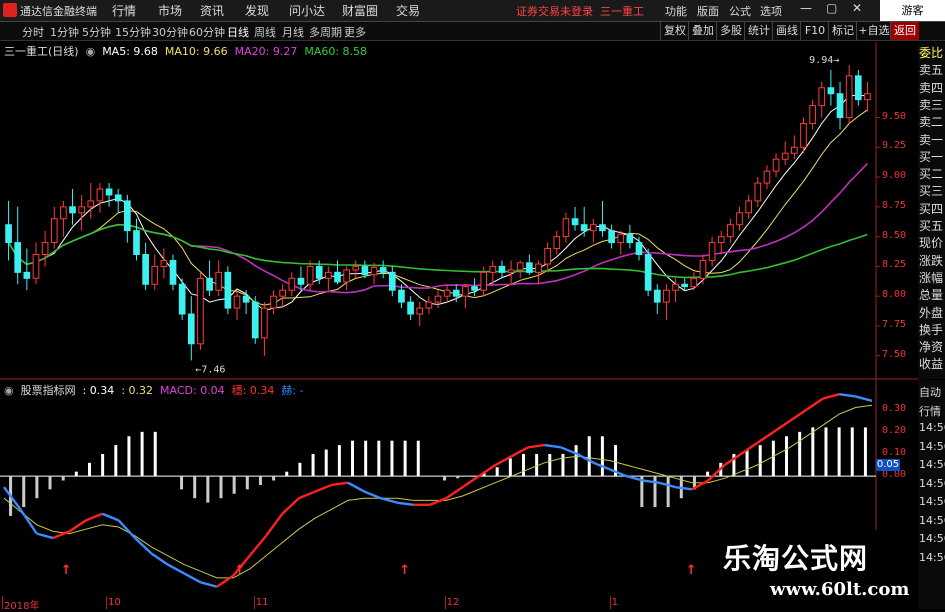 The width and height of the screenshot is (945, 612). I want to click on macd-y-tick-label: 0.30, so click(894, 408).